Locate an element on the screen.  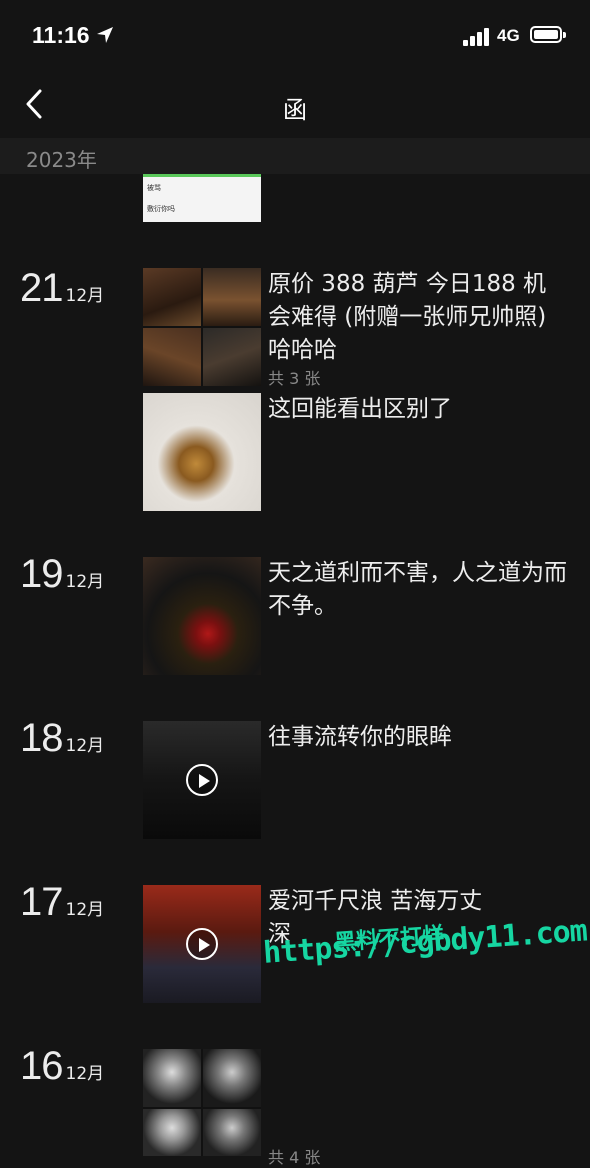
post-thumbnail-partial: 被骂 敷衍你吗 is located at coordinates (202, 198).